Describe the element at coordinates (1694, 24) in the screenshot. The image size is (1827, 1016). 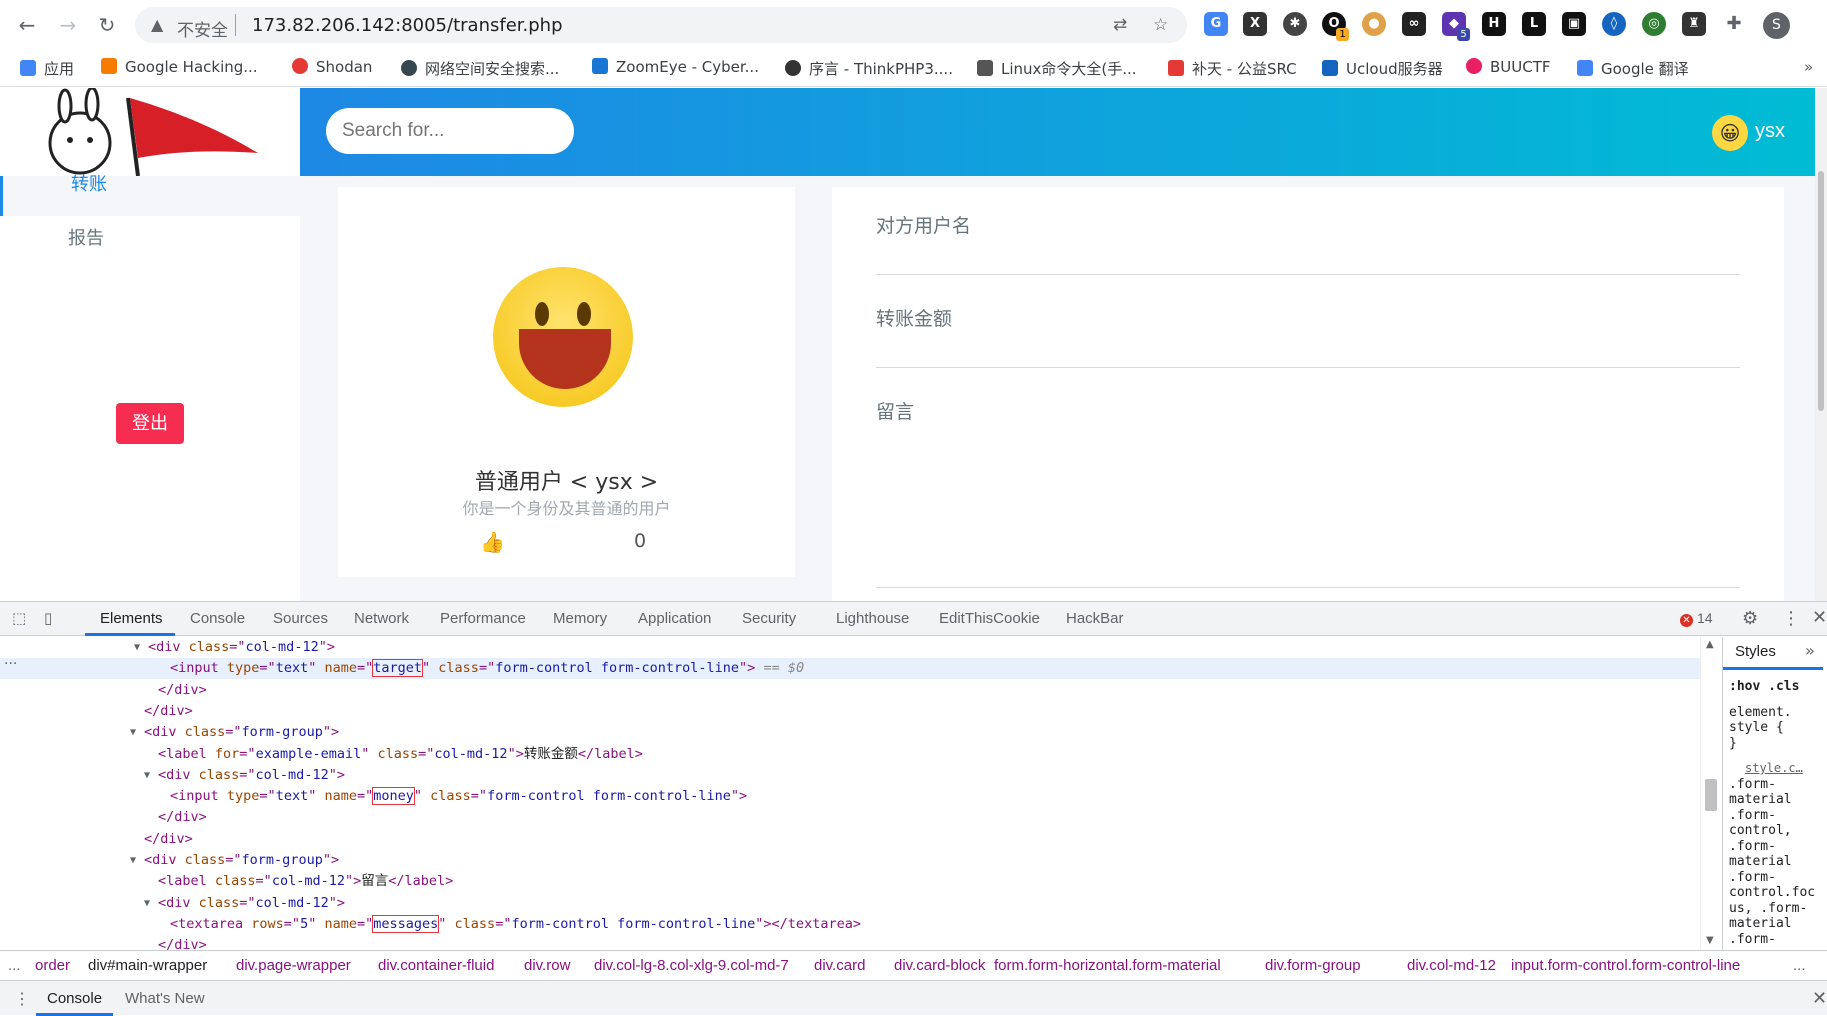
I see `spy-ext-icon: ♜` at that location.